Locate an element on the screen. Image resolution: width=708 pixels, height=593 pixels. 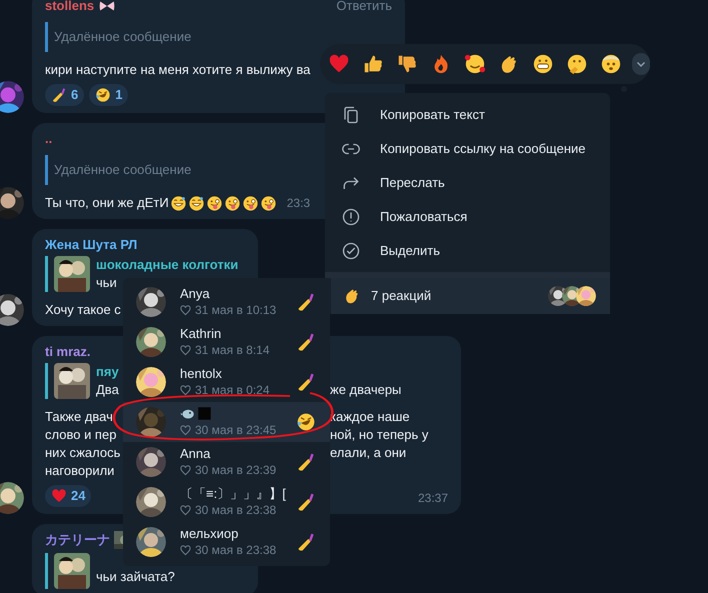
exclamation-icon is located at coordinates (351, 217).